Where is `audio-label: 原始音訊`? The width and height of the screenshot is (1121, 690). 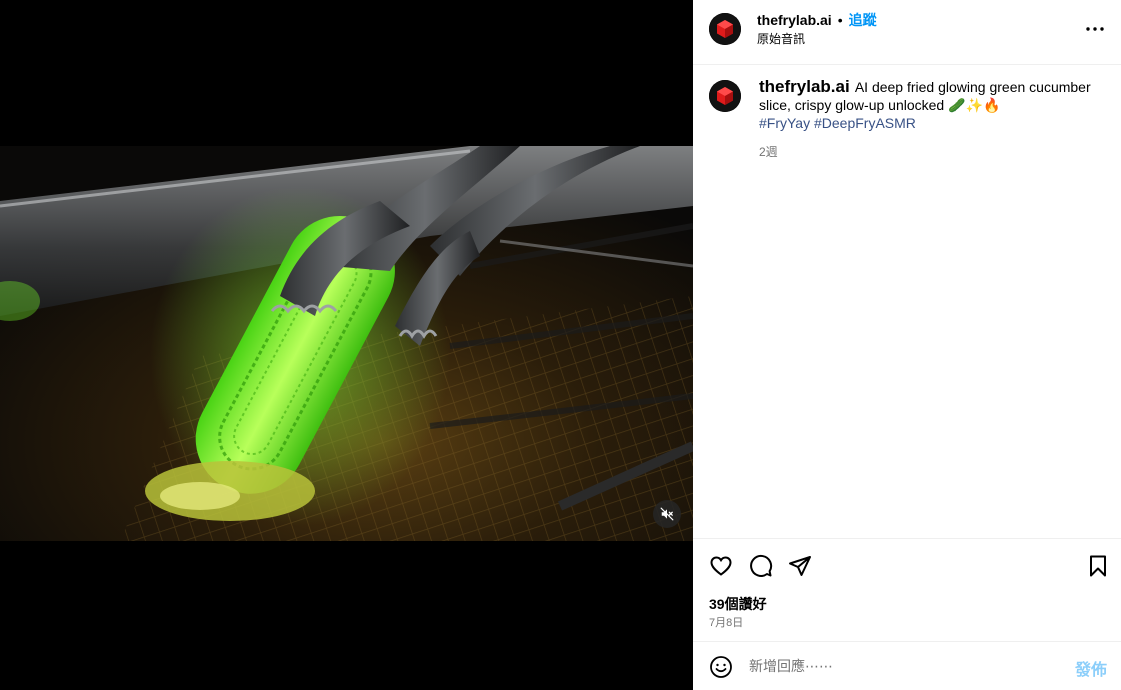 audio-label: 原始音訊 is located at coordinates (781, 39).